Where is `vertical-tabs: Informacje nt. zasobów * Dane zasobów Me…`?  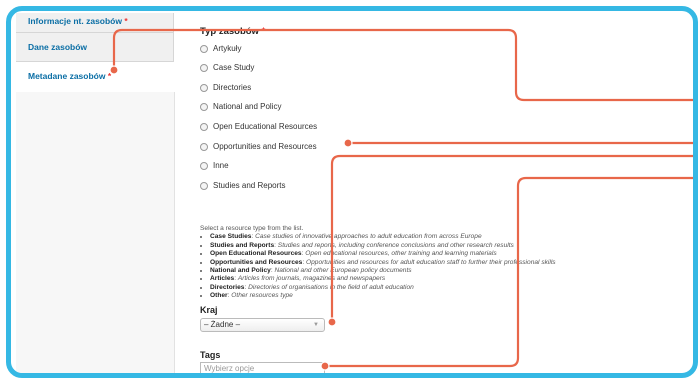
vertical-tabs: Informacje nt. zasobów * Dane zasobów Me… is located at coordinates (95, 52).